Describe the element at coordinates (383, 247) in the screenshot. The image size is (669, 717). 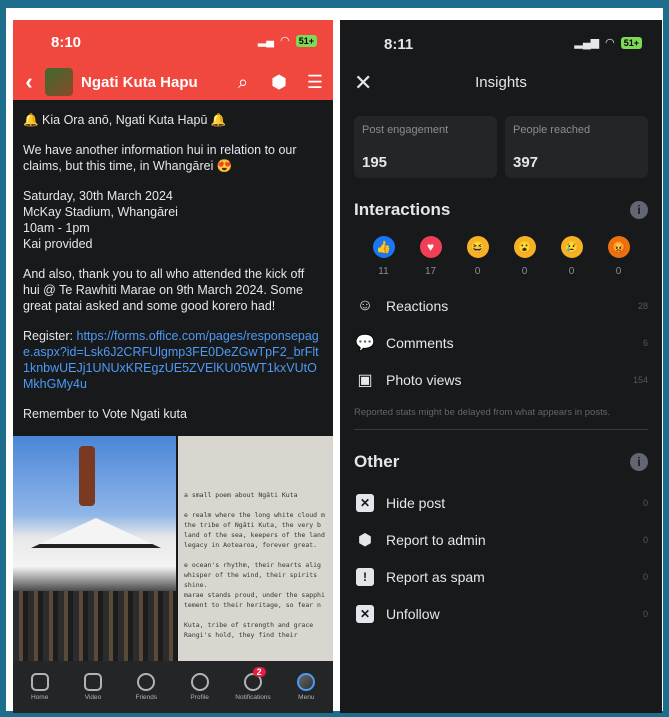
I see `like-icon: 👍` at that location.